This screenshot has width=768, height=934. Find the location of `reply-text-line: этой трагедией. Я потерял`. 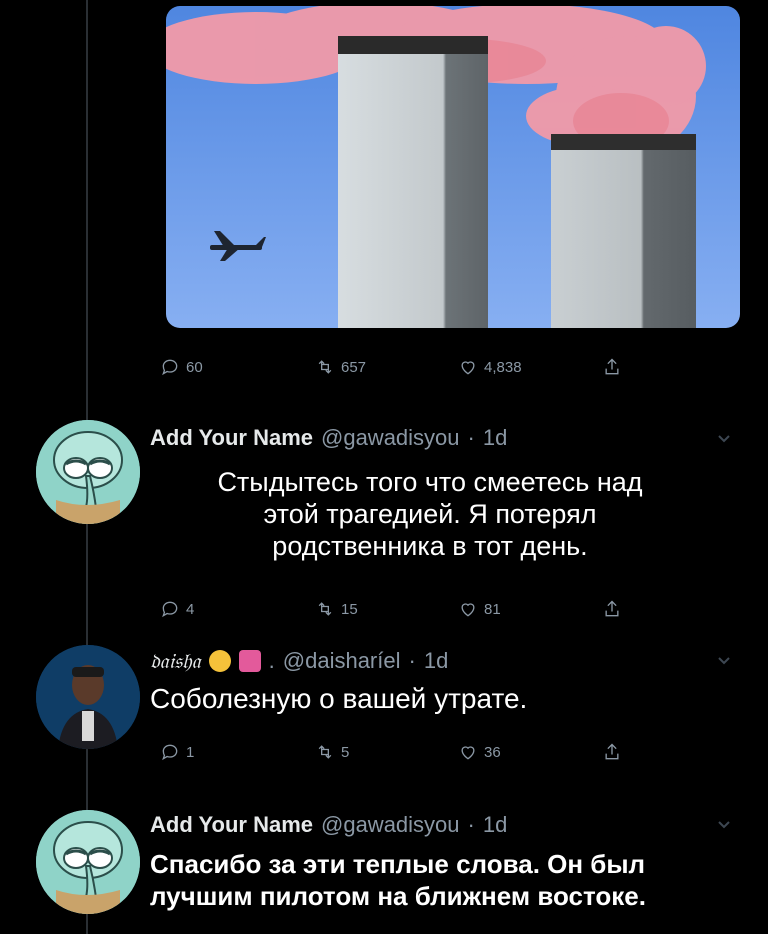

reply-text-line: этой трагедией. Я потерял is located at coordinates (430, 514).